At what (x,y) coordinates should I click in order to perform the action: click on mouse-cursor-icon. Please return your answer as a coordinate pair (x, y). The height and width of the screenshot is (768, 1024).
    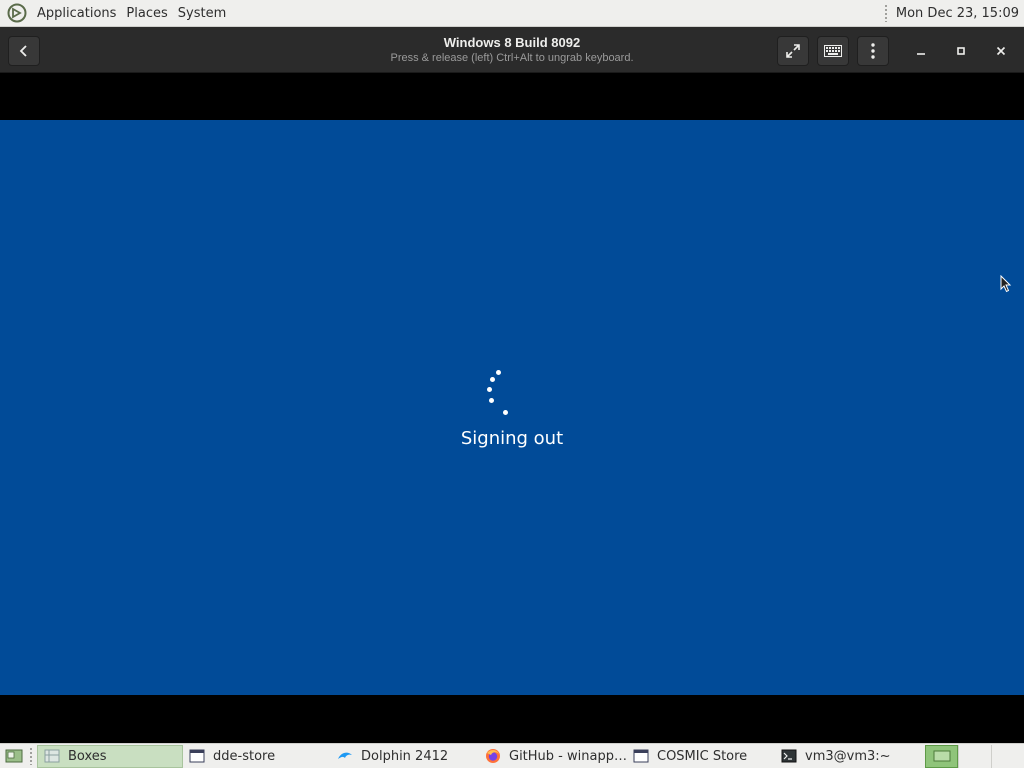
    Looking at the image, I should click on (1006, 284).